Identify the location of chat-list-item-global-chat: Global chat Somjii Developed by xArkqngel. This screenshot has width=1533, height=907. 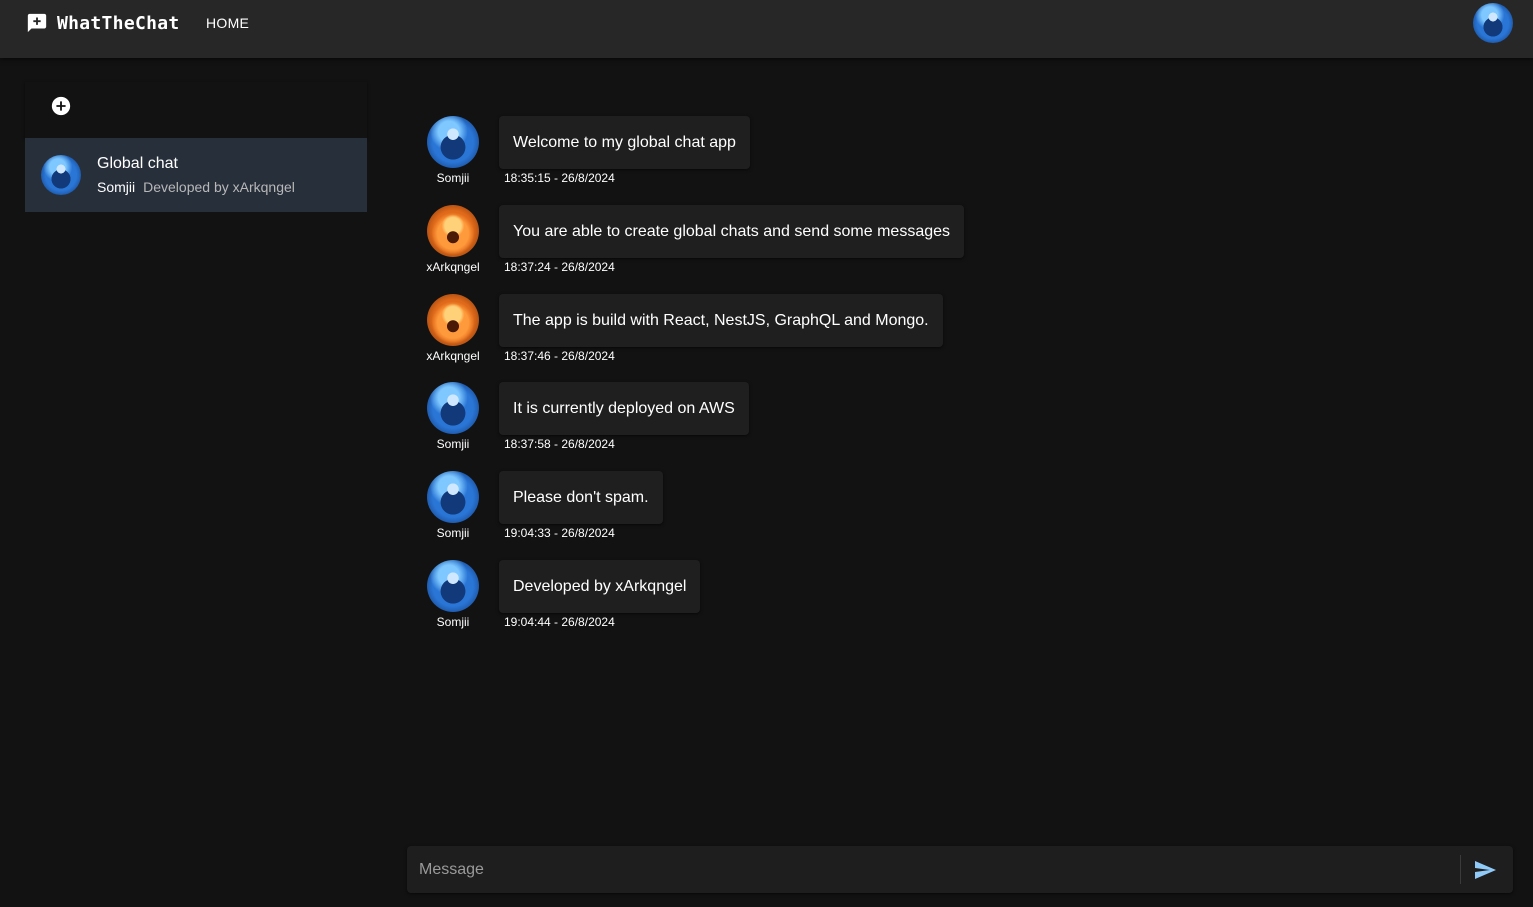
(196, 175).